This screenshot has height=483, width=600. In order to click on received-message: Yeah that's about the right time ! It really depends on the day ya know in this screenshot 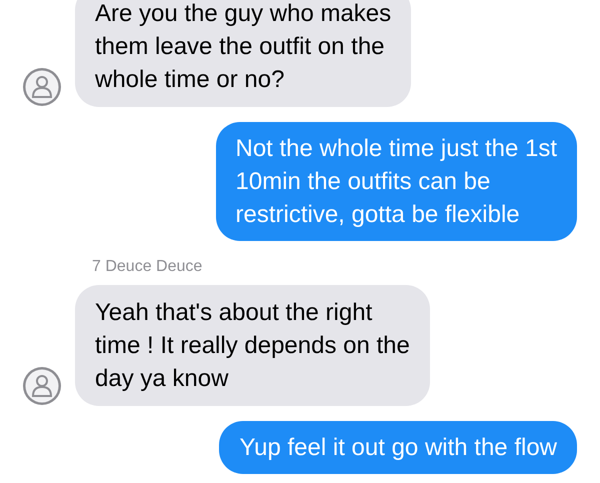, I will do `click(252, 345)`.